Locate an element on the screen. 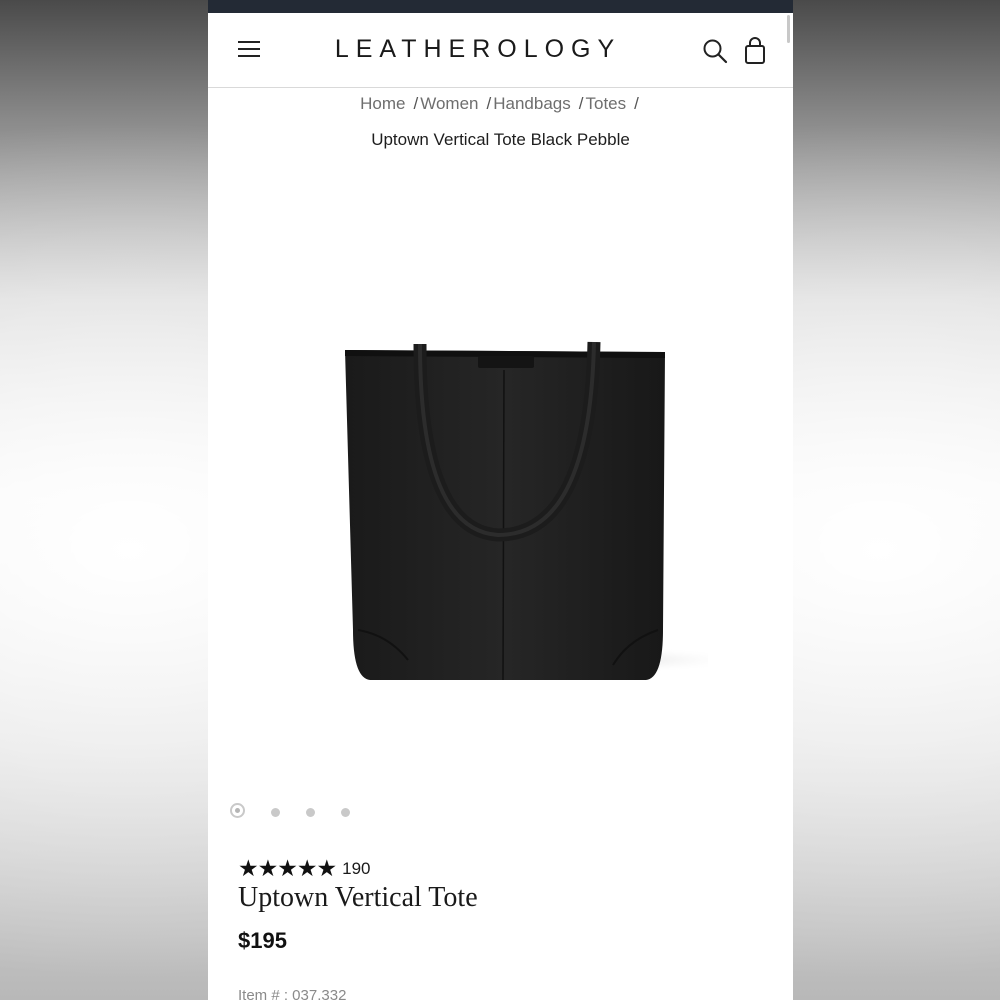 This screenshot has height=1000, width=1000. menu-icon is located at coordinates (249, 50).